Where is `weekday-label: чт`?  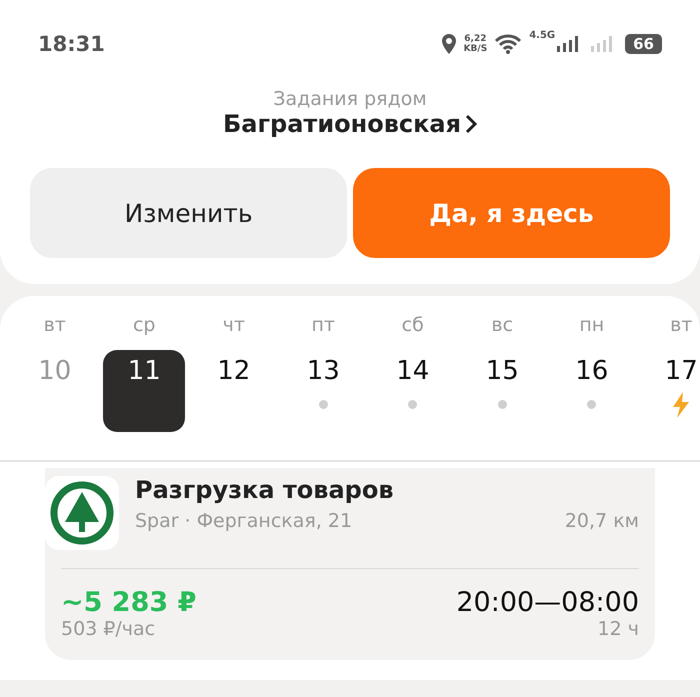
weekday-label: чт is located at coordinates (233, 326).